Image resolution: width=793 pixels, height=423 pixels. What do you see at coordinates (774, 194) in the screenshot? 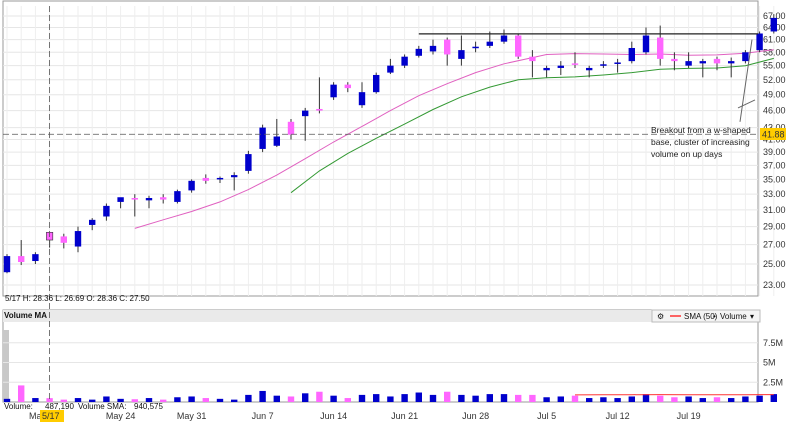
I see `price-tick-label: 33.00` at bounding box center [774, 194].